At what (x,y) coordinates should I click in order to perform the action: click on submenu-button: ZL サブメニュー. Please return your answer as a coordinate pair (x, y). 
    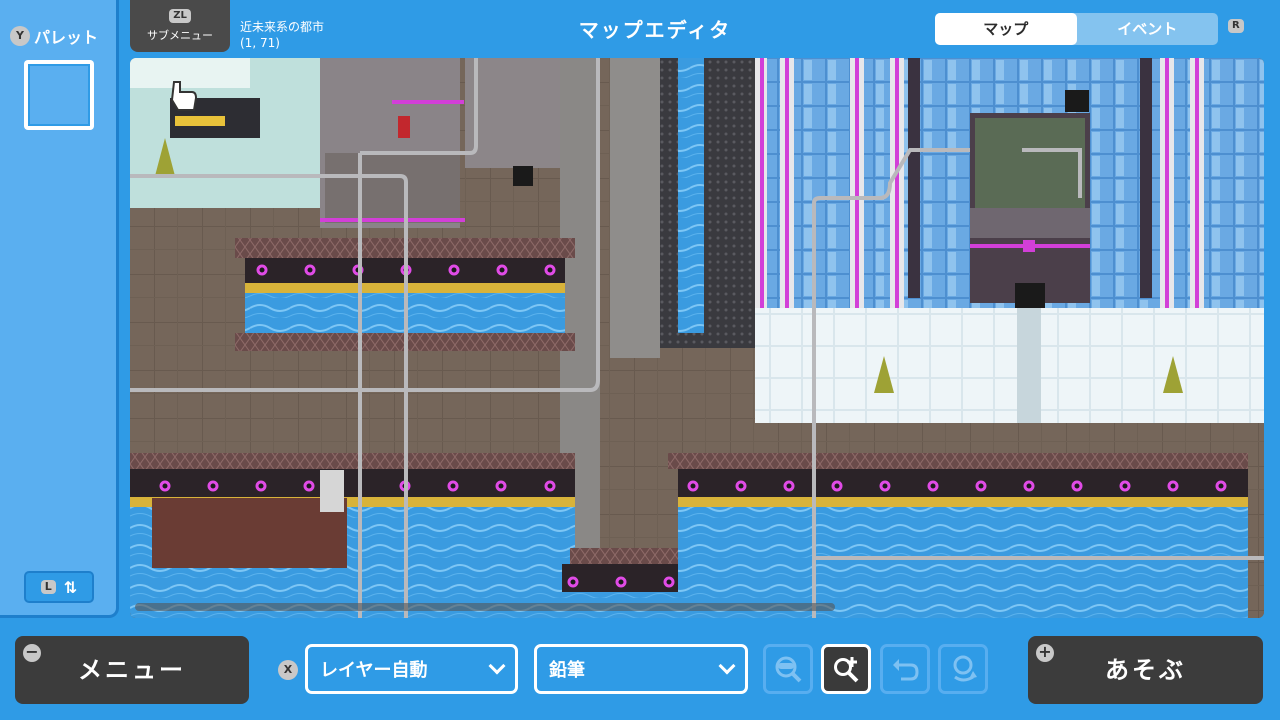
    Looking at the image, I should click on (180, 26).